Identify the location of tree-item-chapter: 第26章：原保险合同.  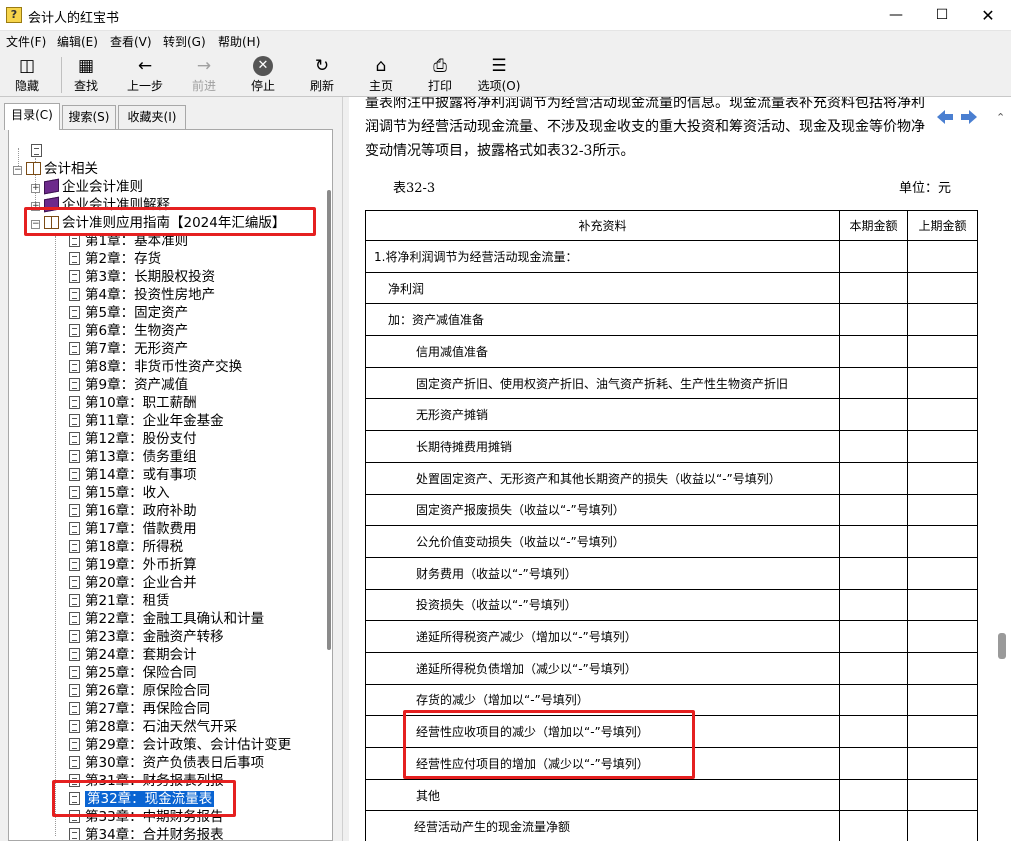
(139, 691).